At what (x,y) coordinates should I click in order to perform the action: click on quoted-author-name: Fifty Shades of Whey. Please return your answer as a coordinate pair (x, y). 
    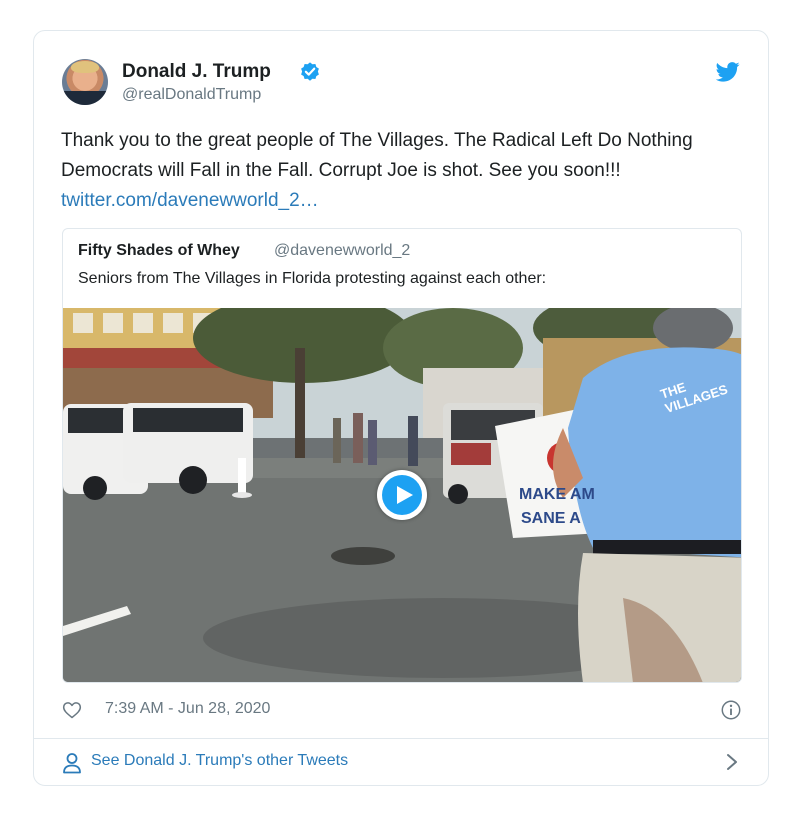
    Looking at the image, I should click on (159, 251).